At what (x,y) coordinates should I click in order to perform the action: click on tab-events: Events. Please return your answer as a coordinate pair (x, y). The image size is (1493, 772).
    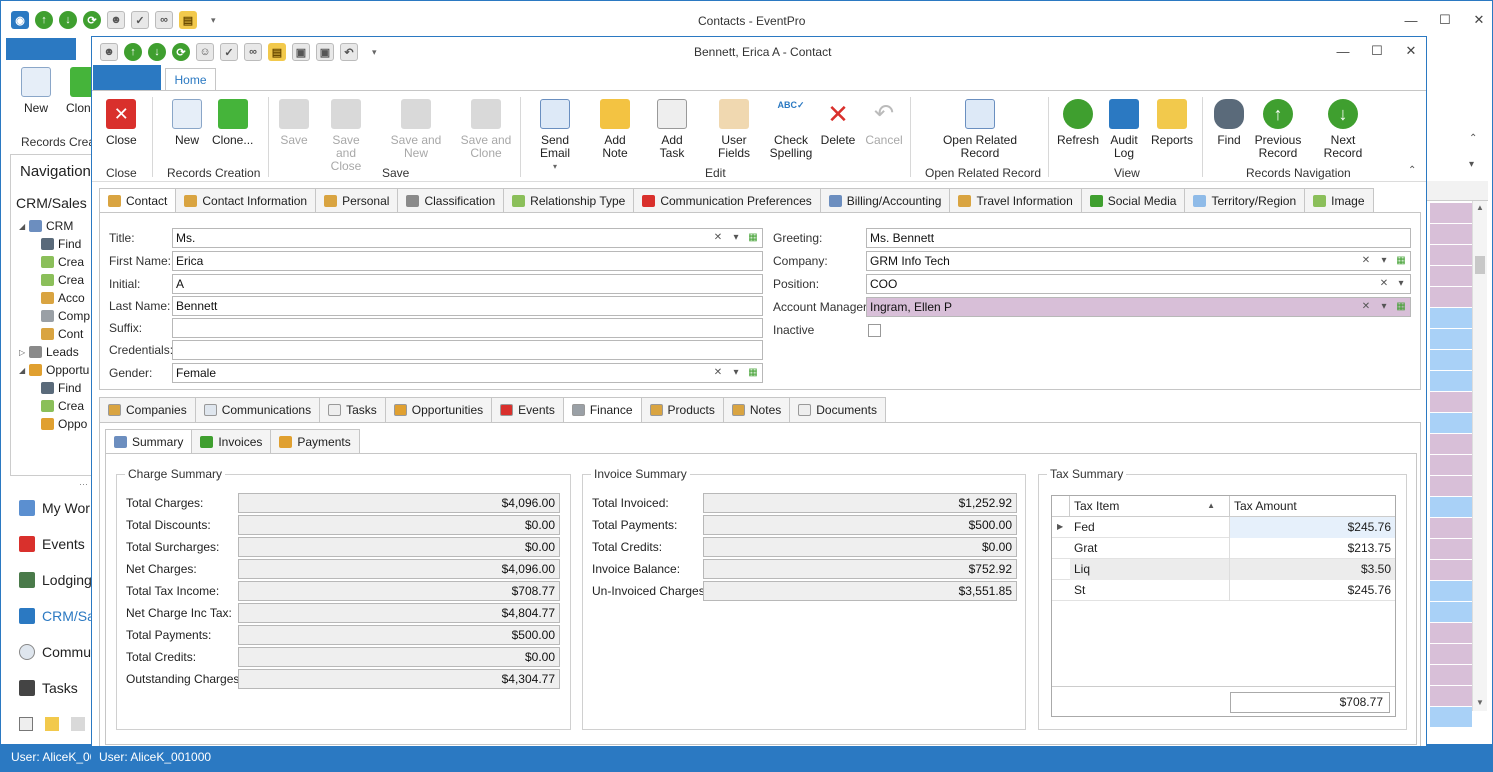
    Looking at the image, I should click on (527, 410).